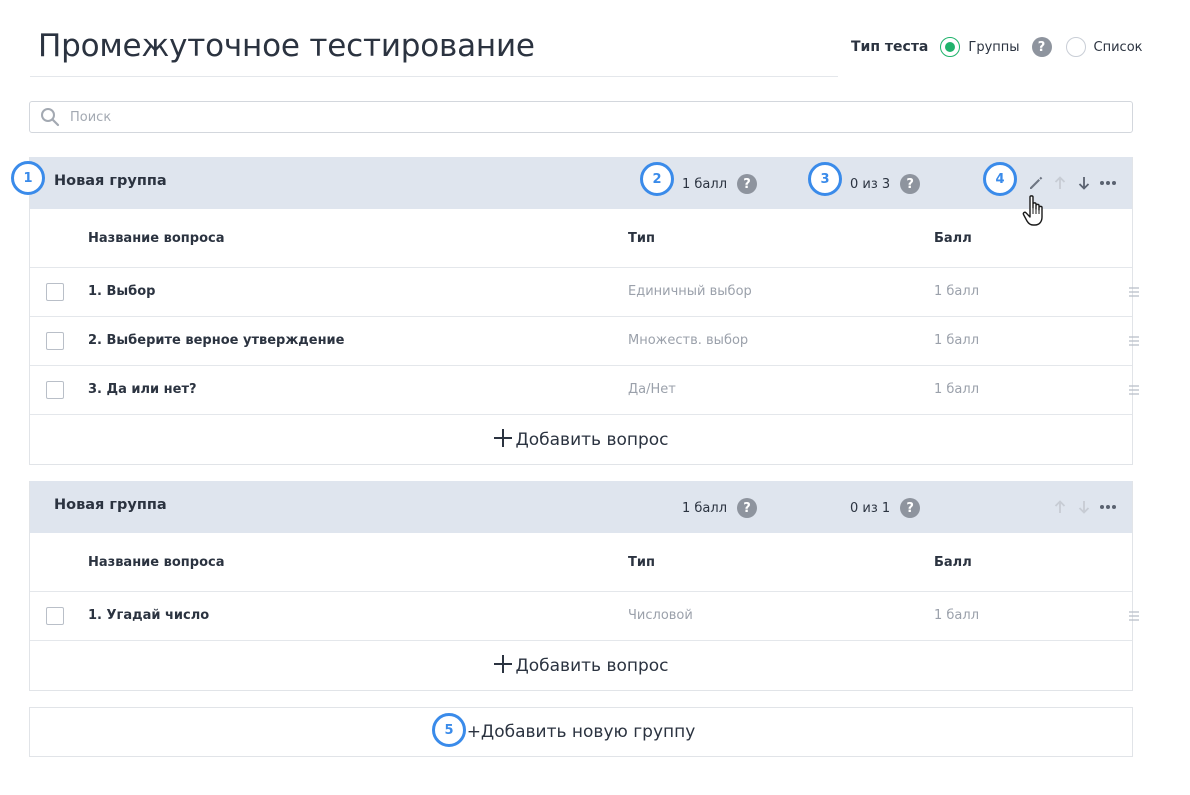 The image size is (1190, 795). Describe the element at coordinates (581, 390) in the screenshot. I see `table-row: 3. Да или нет? Да/Нет 1 балл` at that location.